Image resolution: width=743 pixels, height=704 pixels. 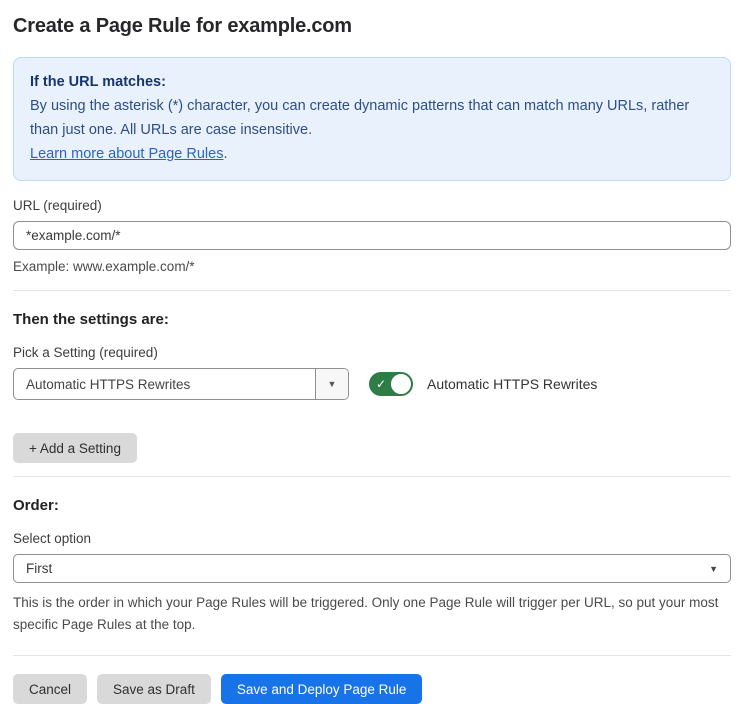 I want to click on link-suffix: ., so click(x=225, y=154).